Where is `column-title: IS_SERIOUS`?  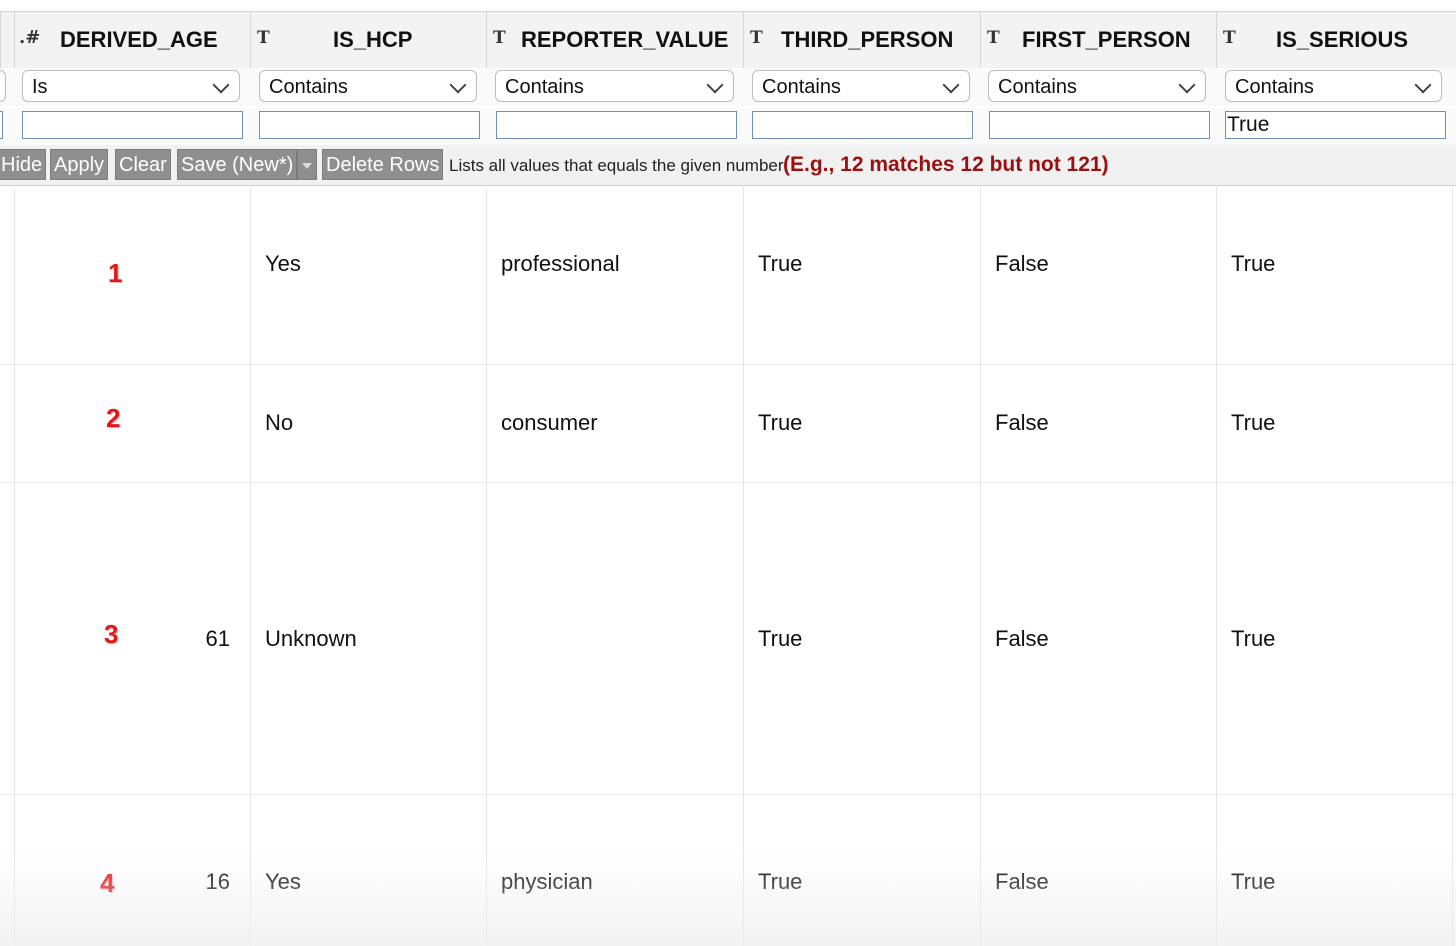
column-title: IS_SERIOUS is located at coordinates (1342, 39).